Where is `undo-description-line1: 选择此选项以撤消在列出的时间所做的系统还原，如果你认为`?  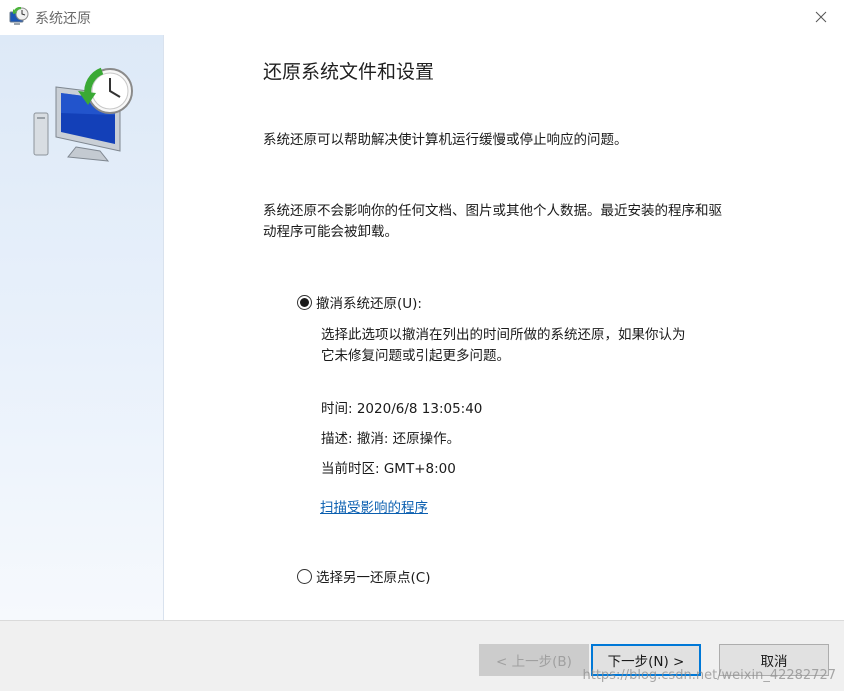
undo-description-line1: 选择此选项以撤消在列出的时间所做的系统还原，如果你认为 is located at coordinates (503, 335).